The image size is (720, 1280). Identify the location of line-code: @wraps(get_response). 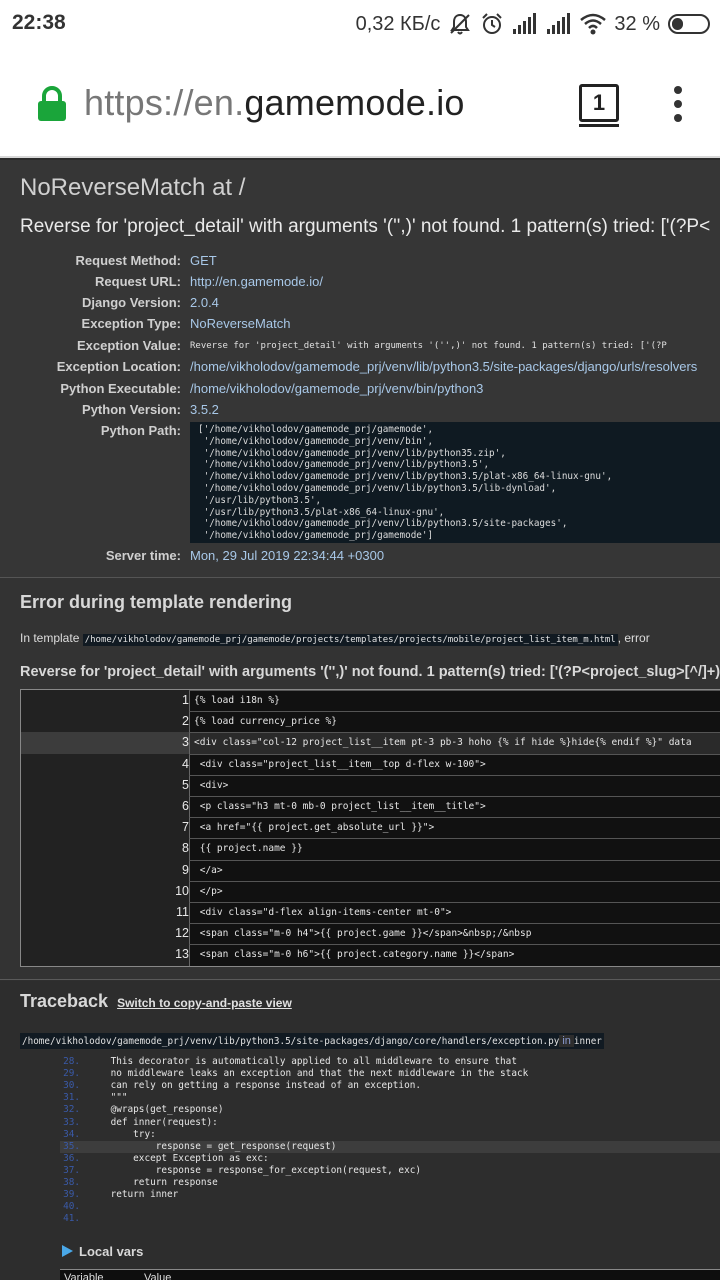
(156, 1110).